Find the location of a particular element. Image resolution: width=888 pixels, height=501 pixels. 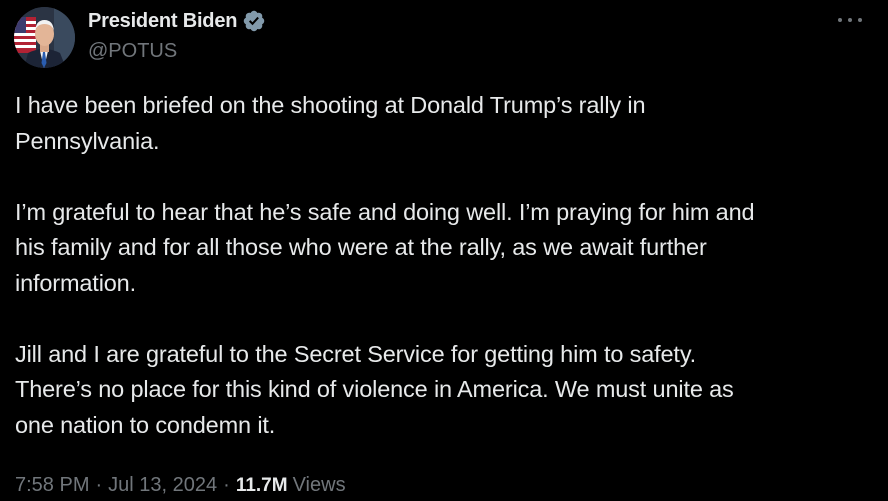

verified-badge-icon is located at coordinates (254, 21).